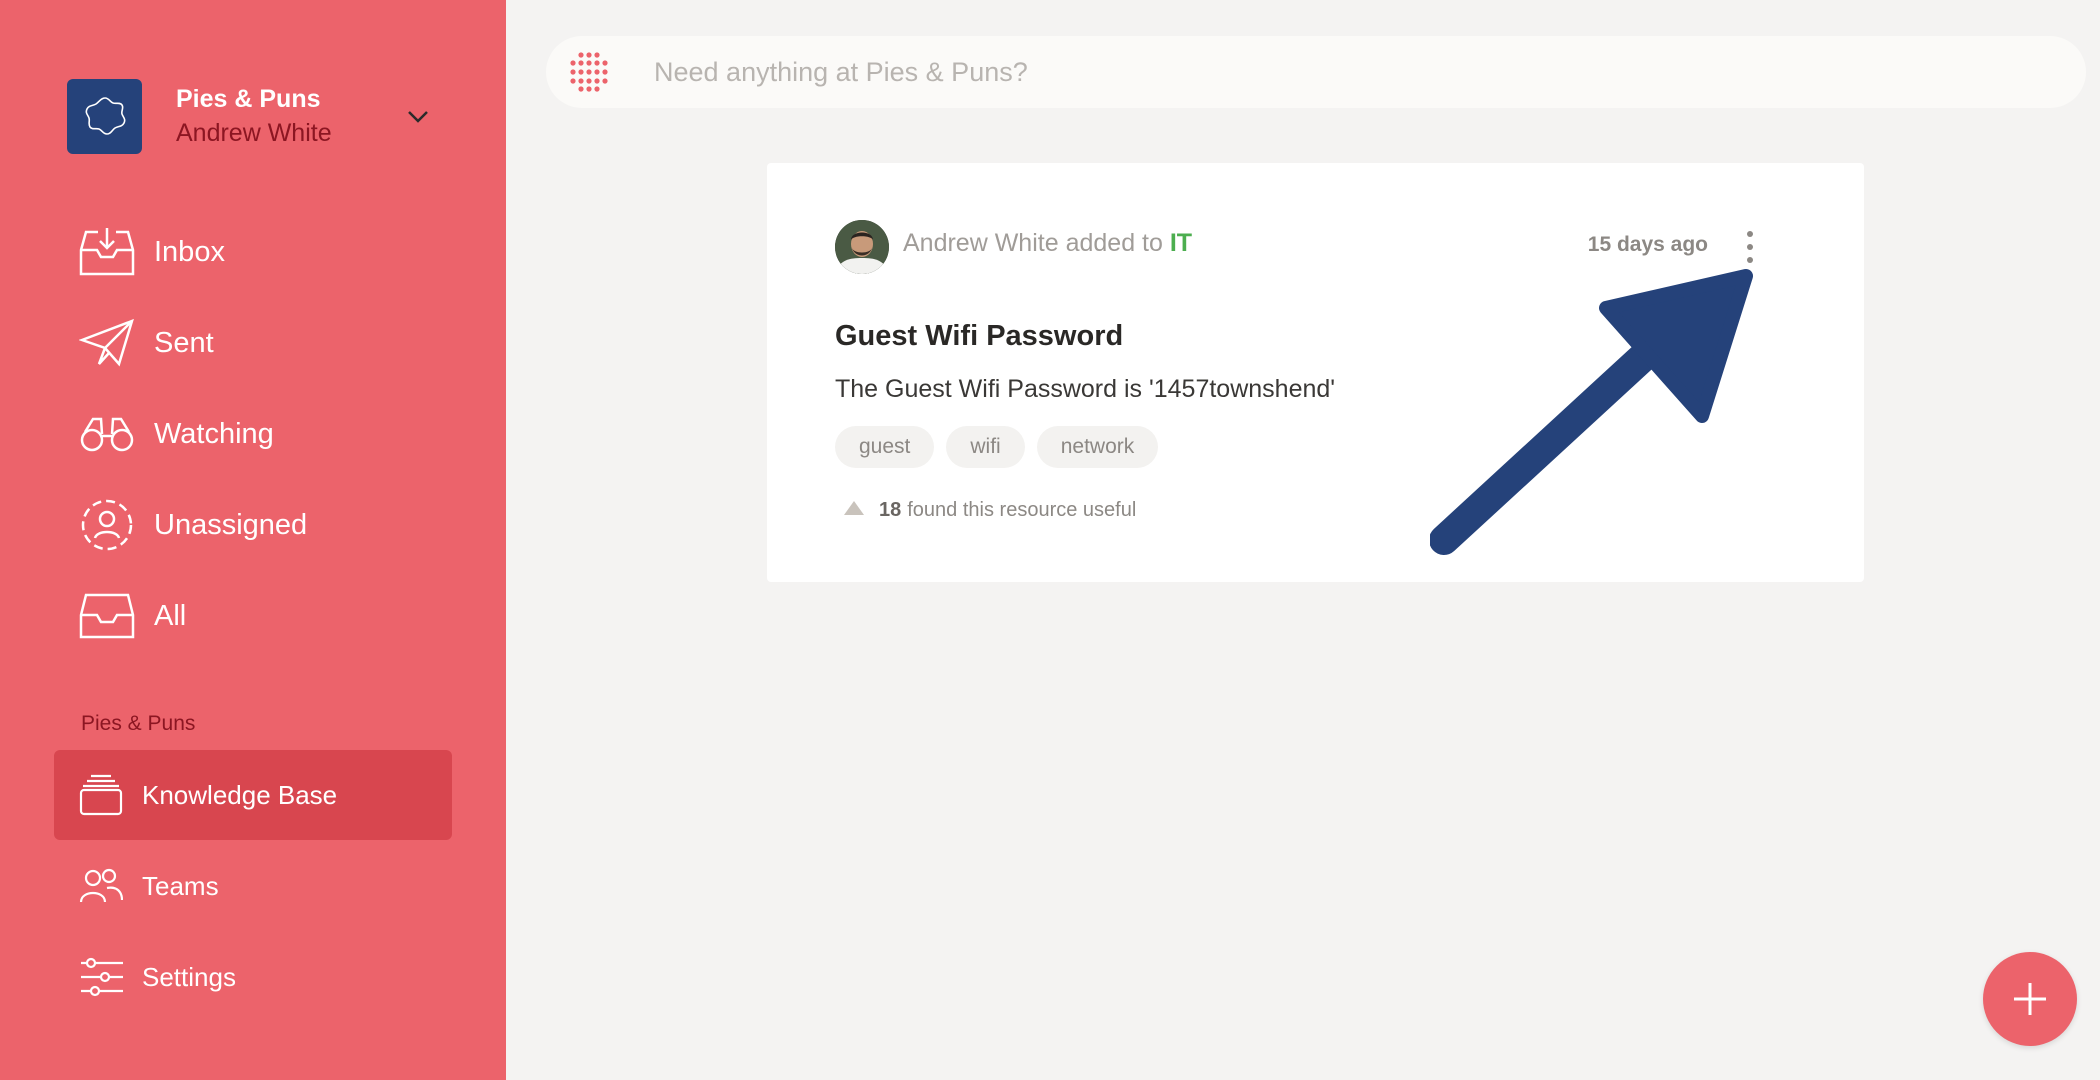  I want to click on nav-item-unassigned: Unassigned, so click(263, 525).